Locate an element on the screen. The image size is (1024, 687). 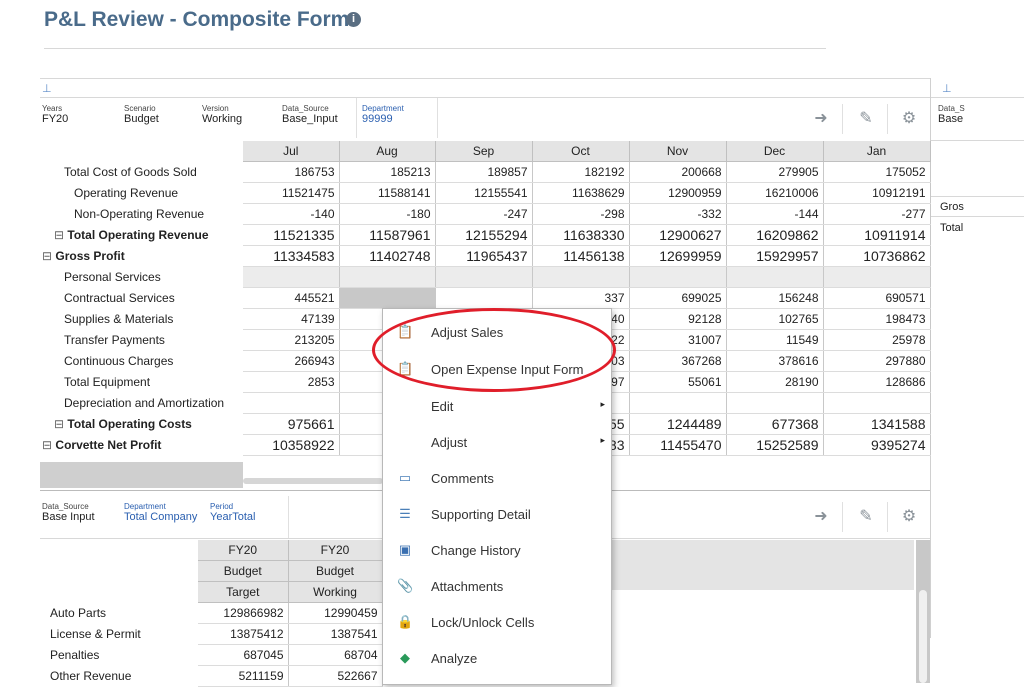
data-cell: 2853 is located at coordinates (291, 382).